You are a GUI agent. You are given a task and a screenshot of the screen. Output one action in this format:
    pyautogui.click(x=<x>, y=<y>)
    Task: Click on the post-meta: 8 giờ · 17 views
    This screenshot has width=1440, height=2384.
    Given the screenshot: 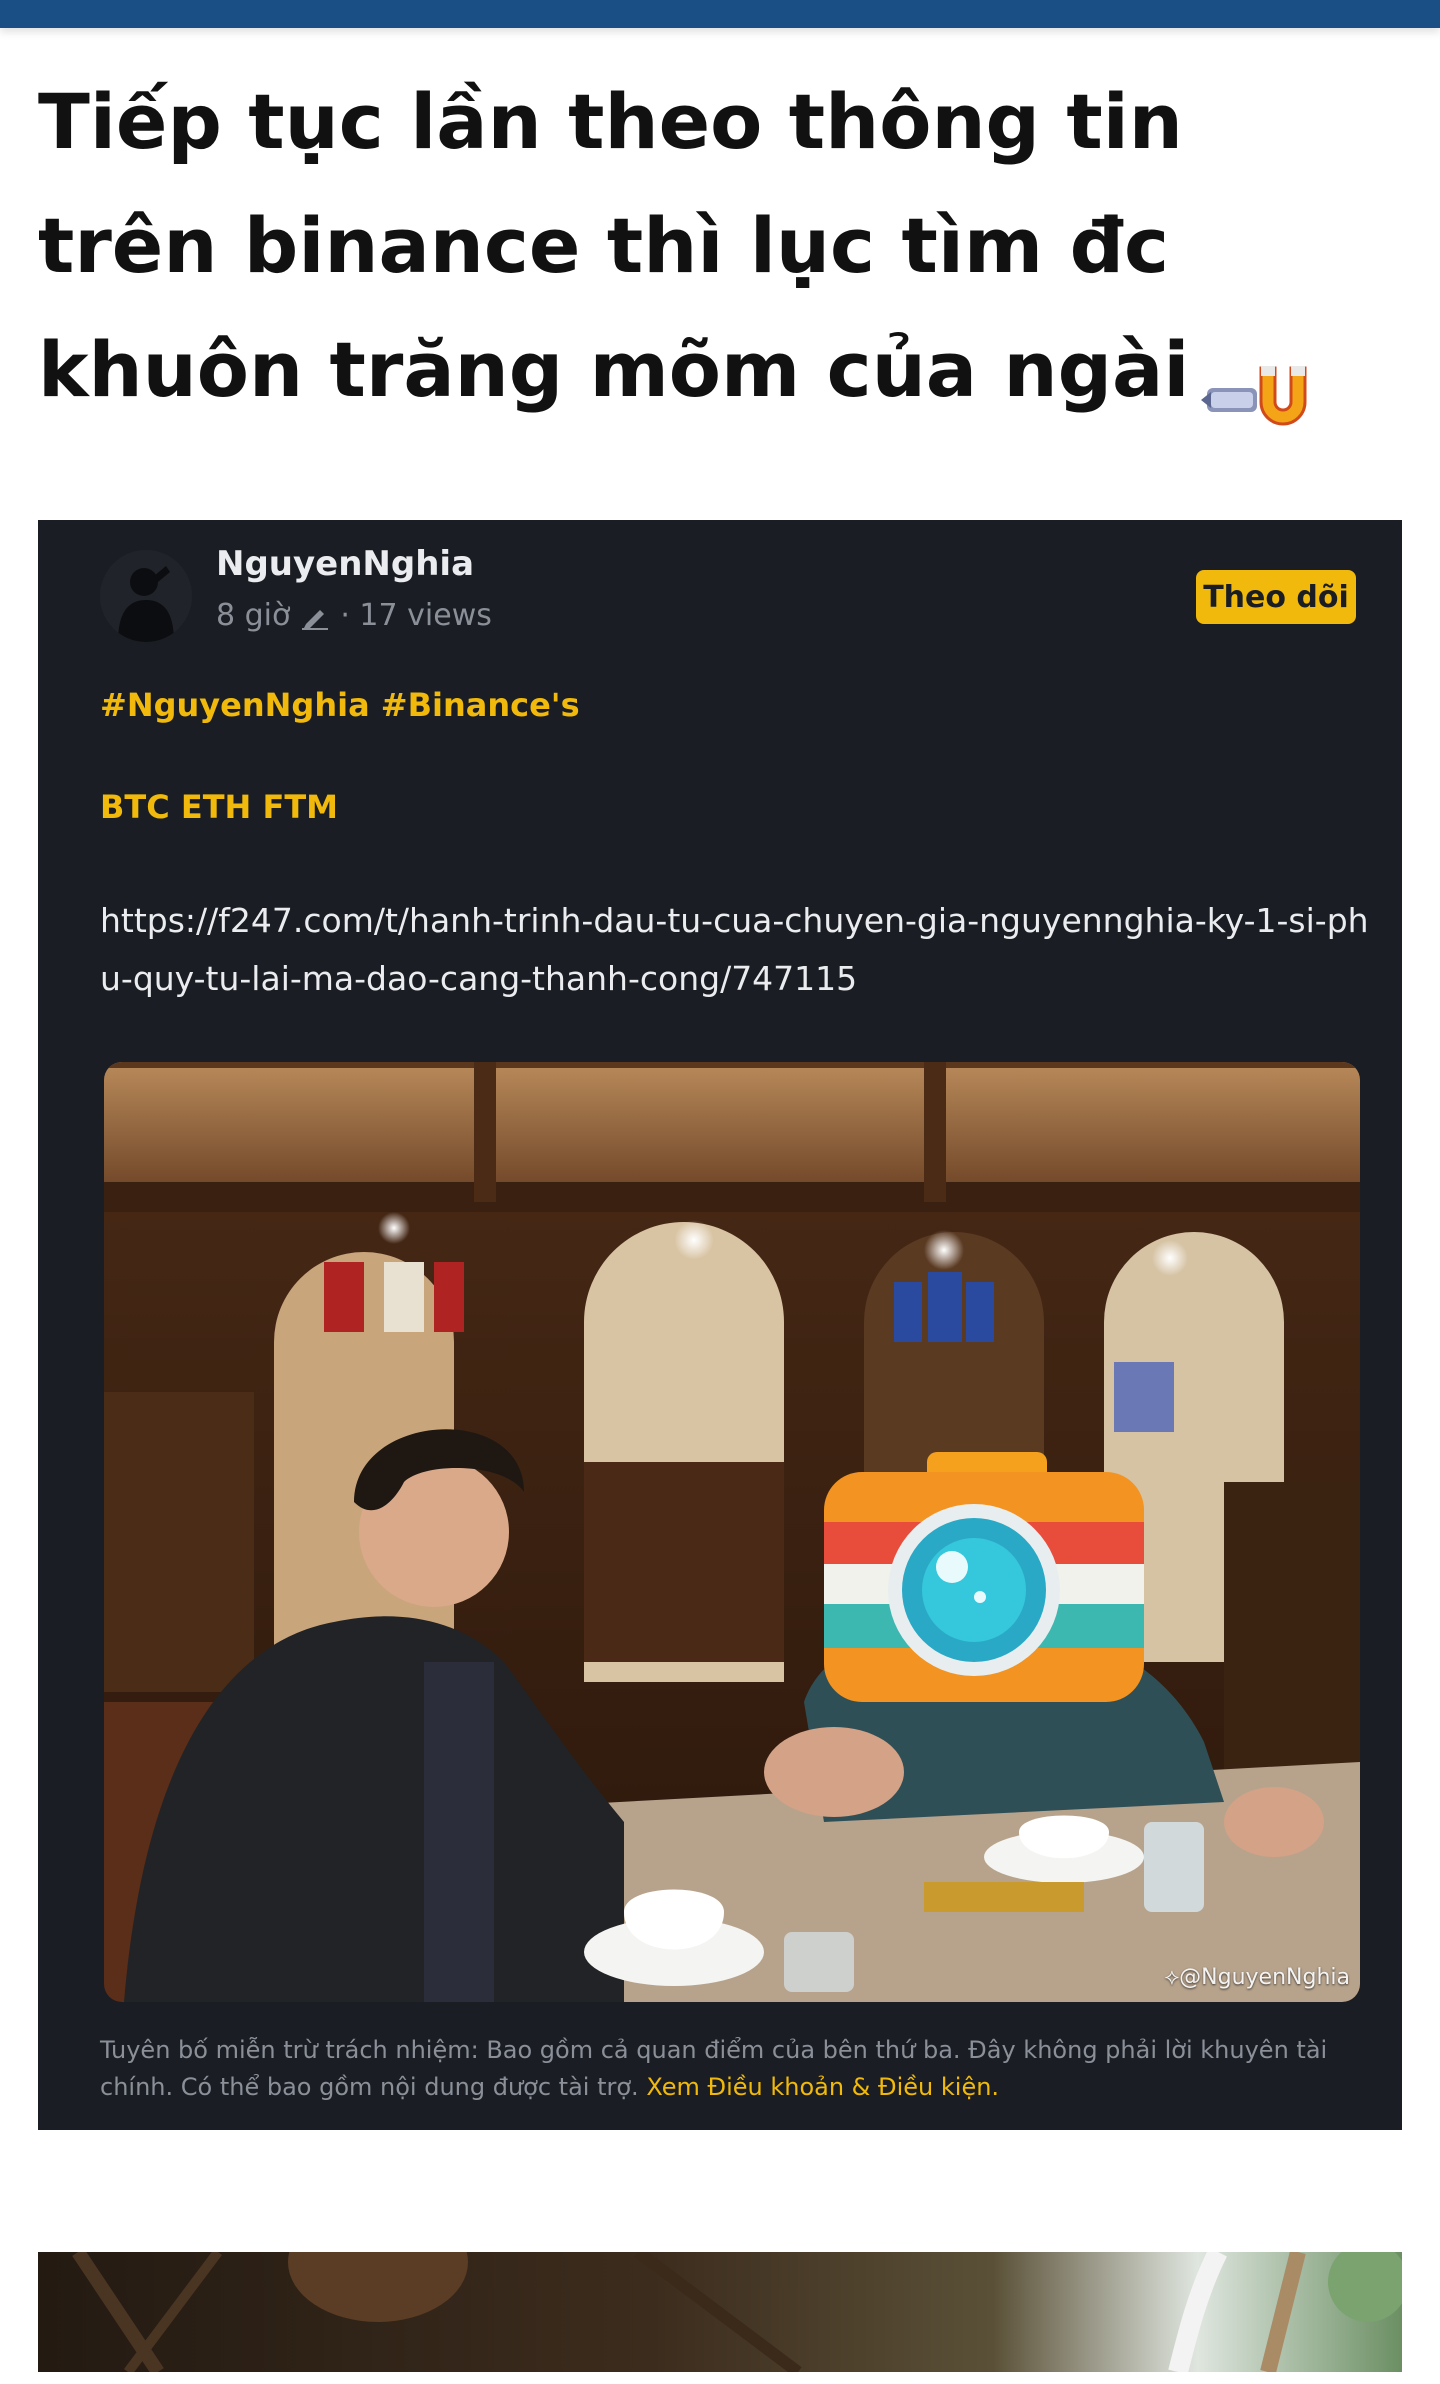 What is the action you would take?
    pyautogui.click(x=354, y=615)
    